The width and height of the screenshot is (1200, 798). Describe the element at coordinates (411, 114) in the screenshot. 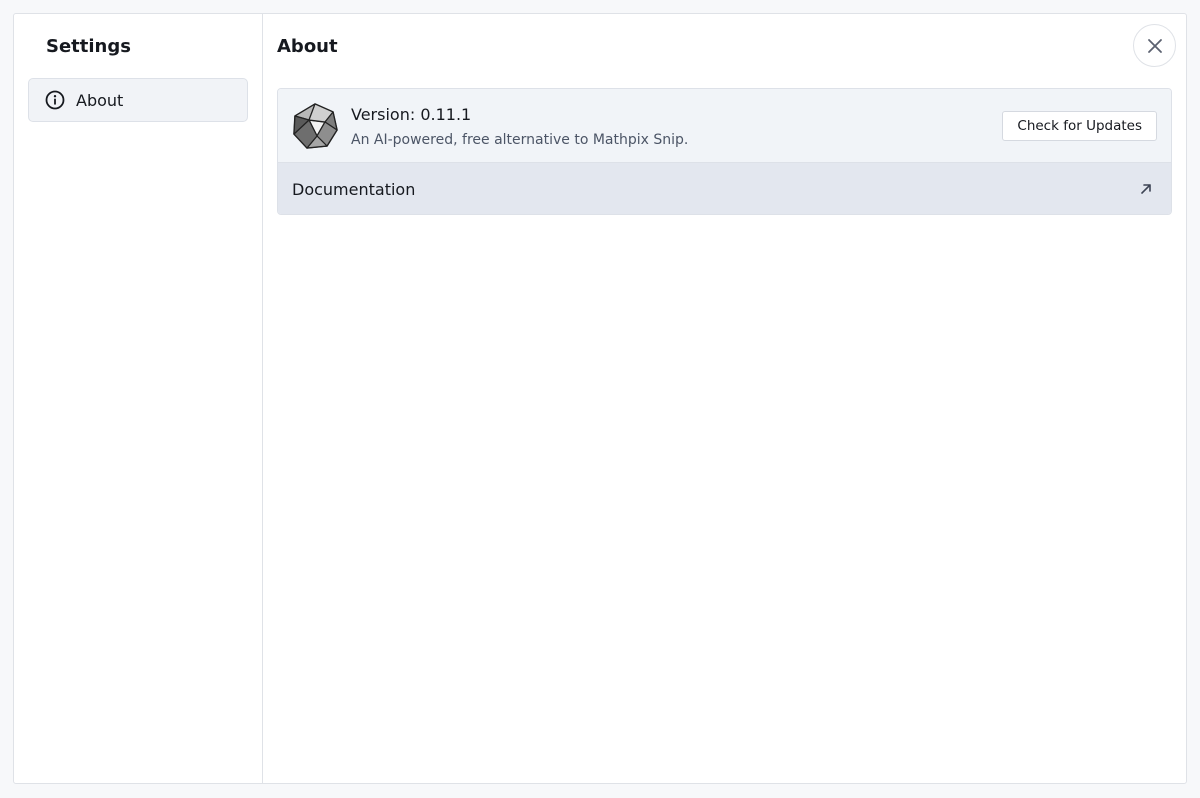

I see `app-version: Version: 0.11.1` at that location.